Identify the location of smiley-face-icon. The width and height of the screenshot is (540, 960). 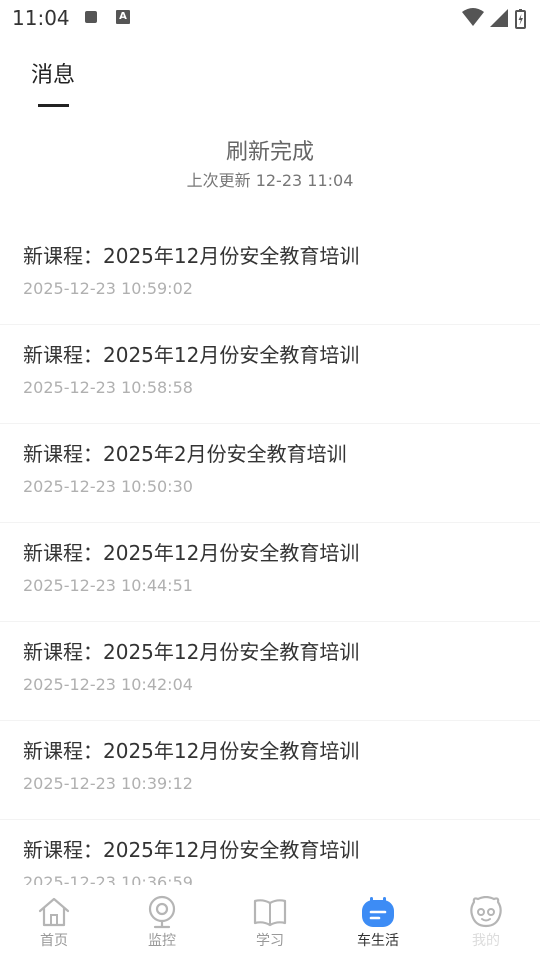
(486, 912).